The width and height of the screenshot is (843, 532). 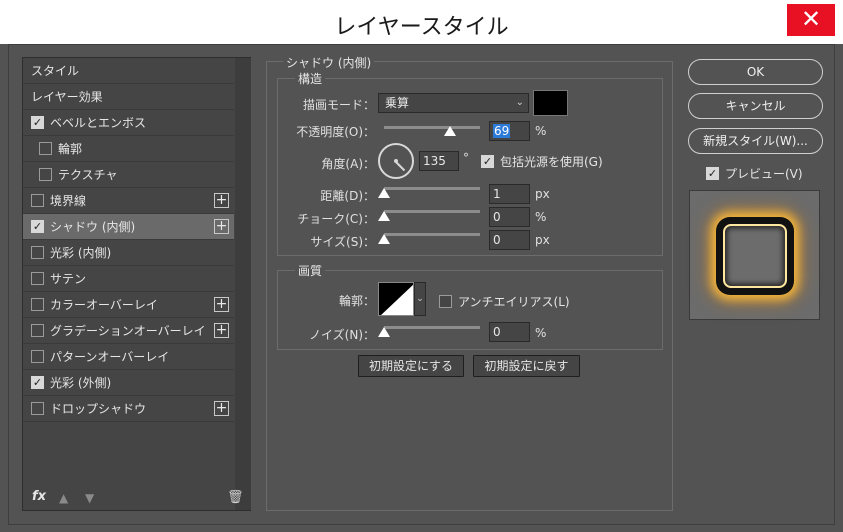 What do you see at coordinates (754, 173) in the screenshot?
I see `preview-checkbox: ✓ プレビュー(V)` at bounding box center [754, 173].